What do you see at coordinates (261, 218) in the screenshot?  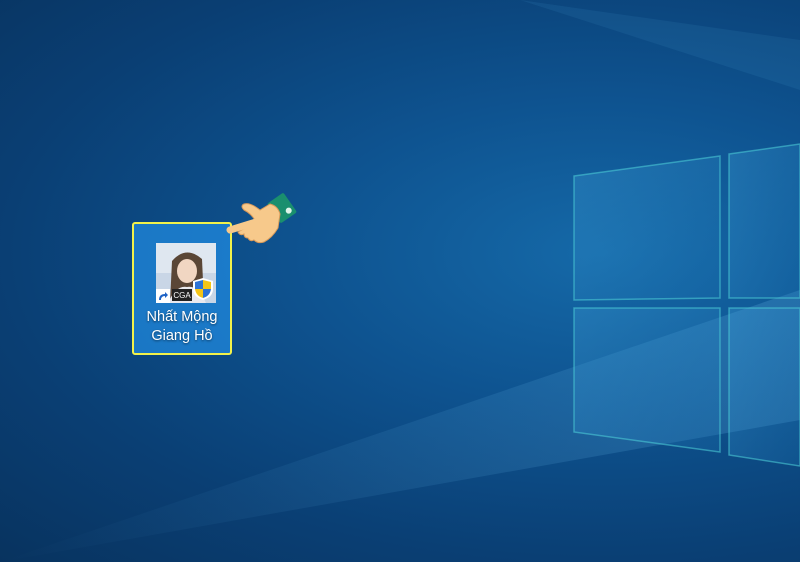 I see `pointing-hand-icon` at bounding box center [261, 218].